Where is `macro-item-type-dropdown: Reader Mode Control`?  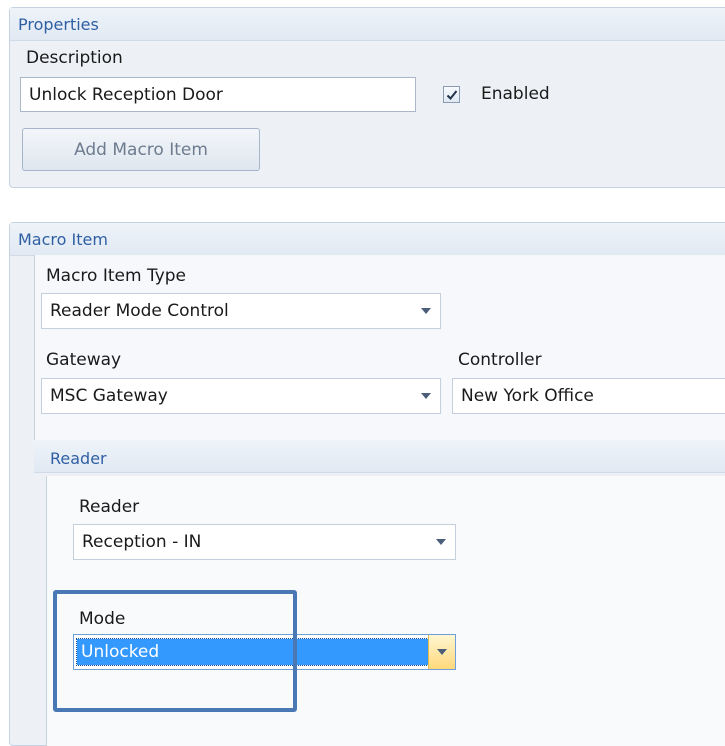 macro-item-type-dropdown: Reader Mode Control is located at coordinates (241, 311).